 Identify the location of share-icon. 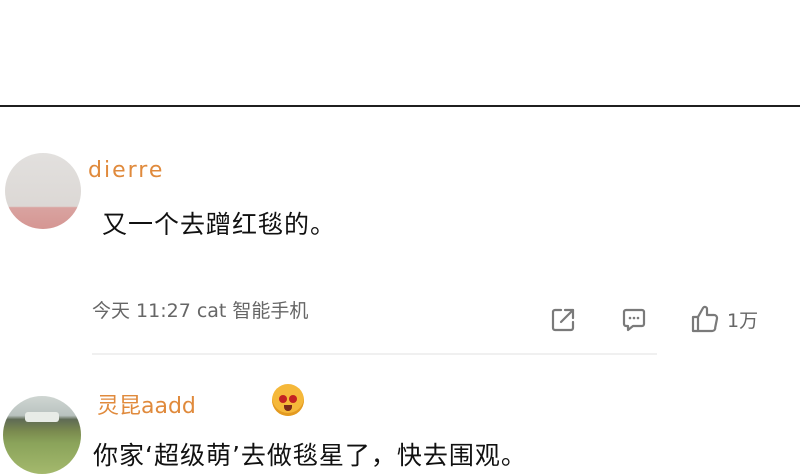
(563, 320).